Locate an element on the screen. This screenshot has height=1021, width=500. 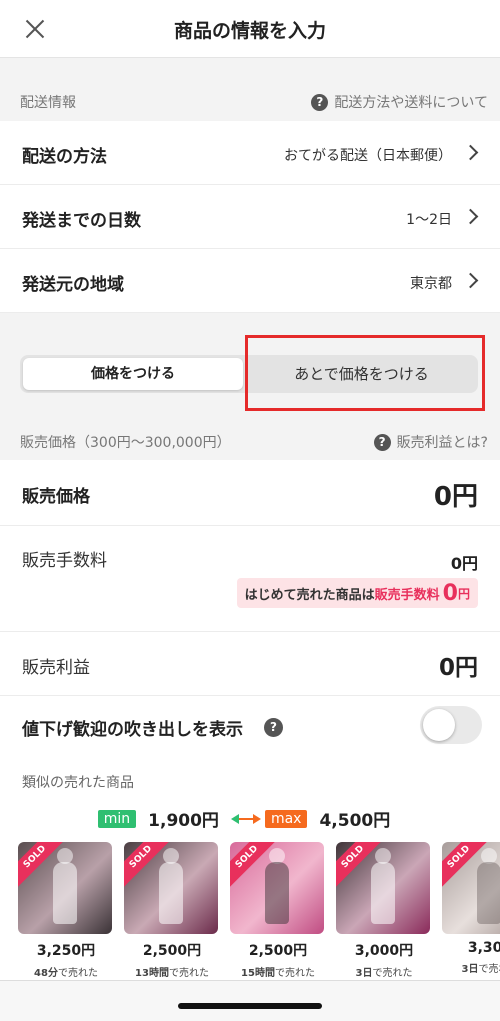
top-bar: 商品の情報を入力 is located at coordinates (250, 29).